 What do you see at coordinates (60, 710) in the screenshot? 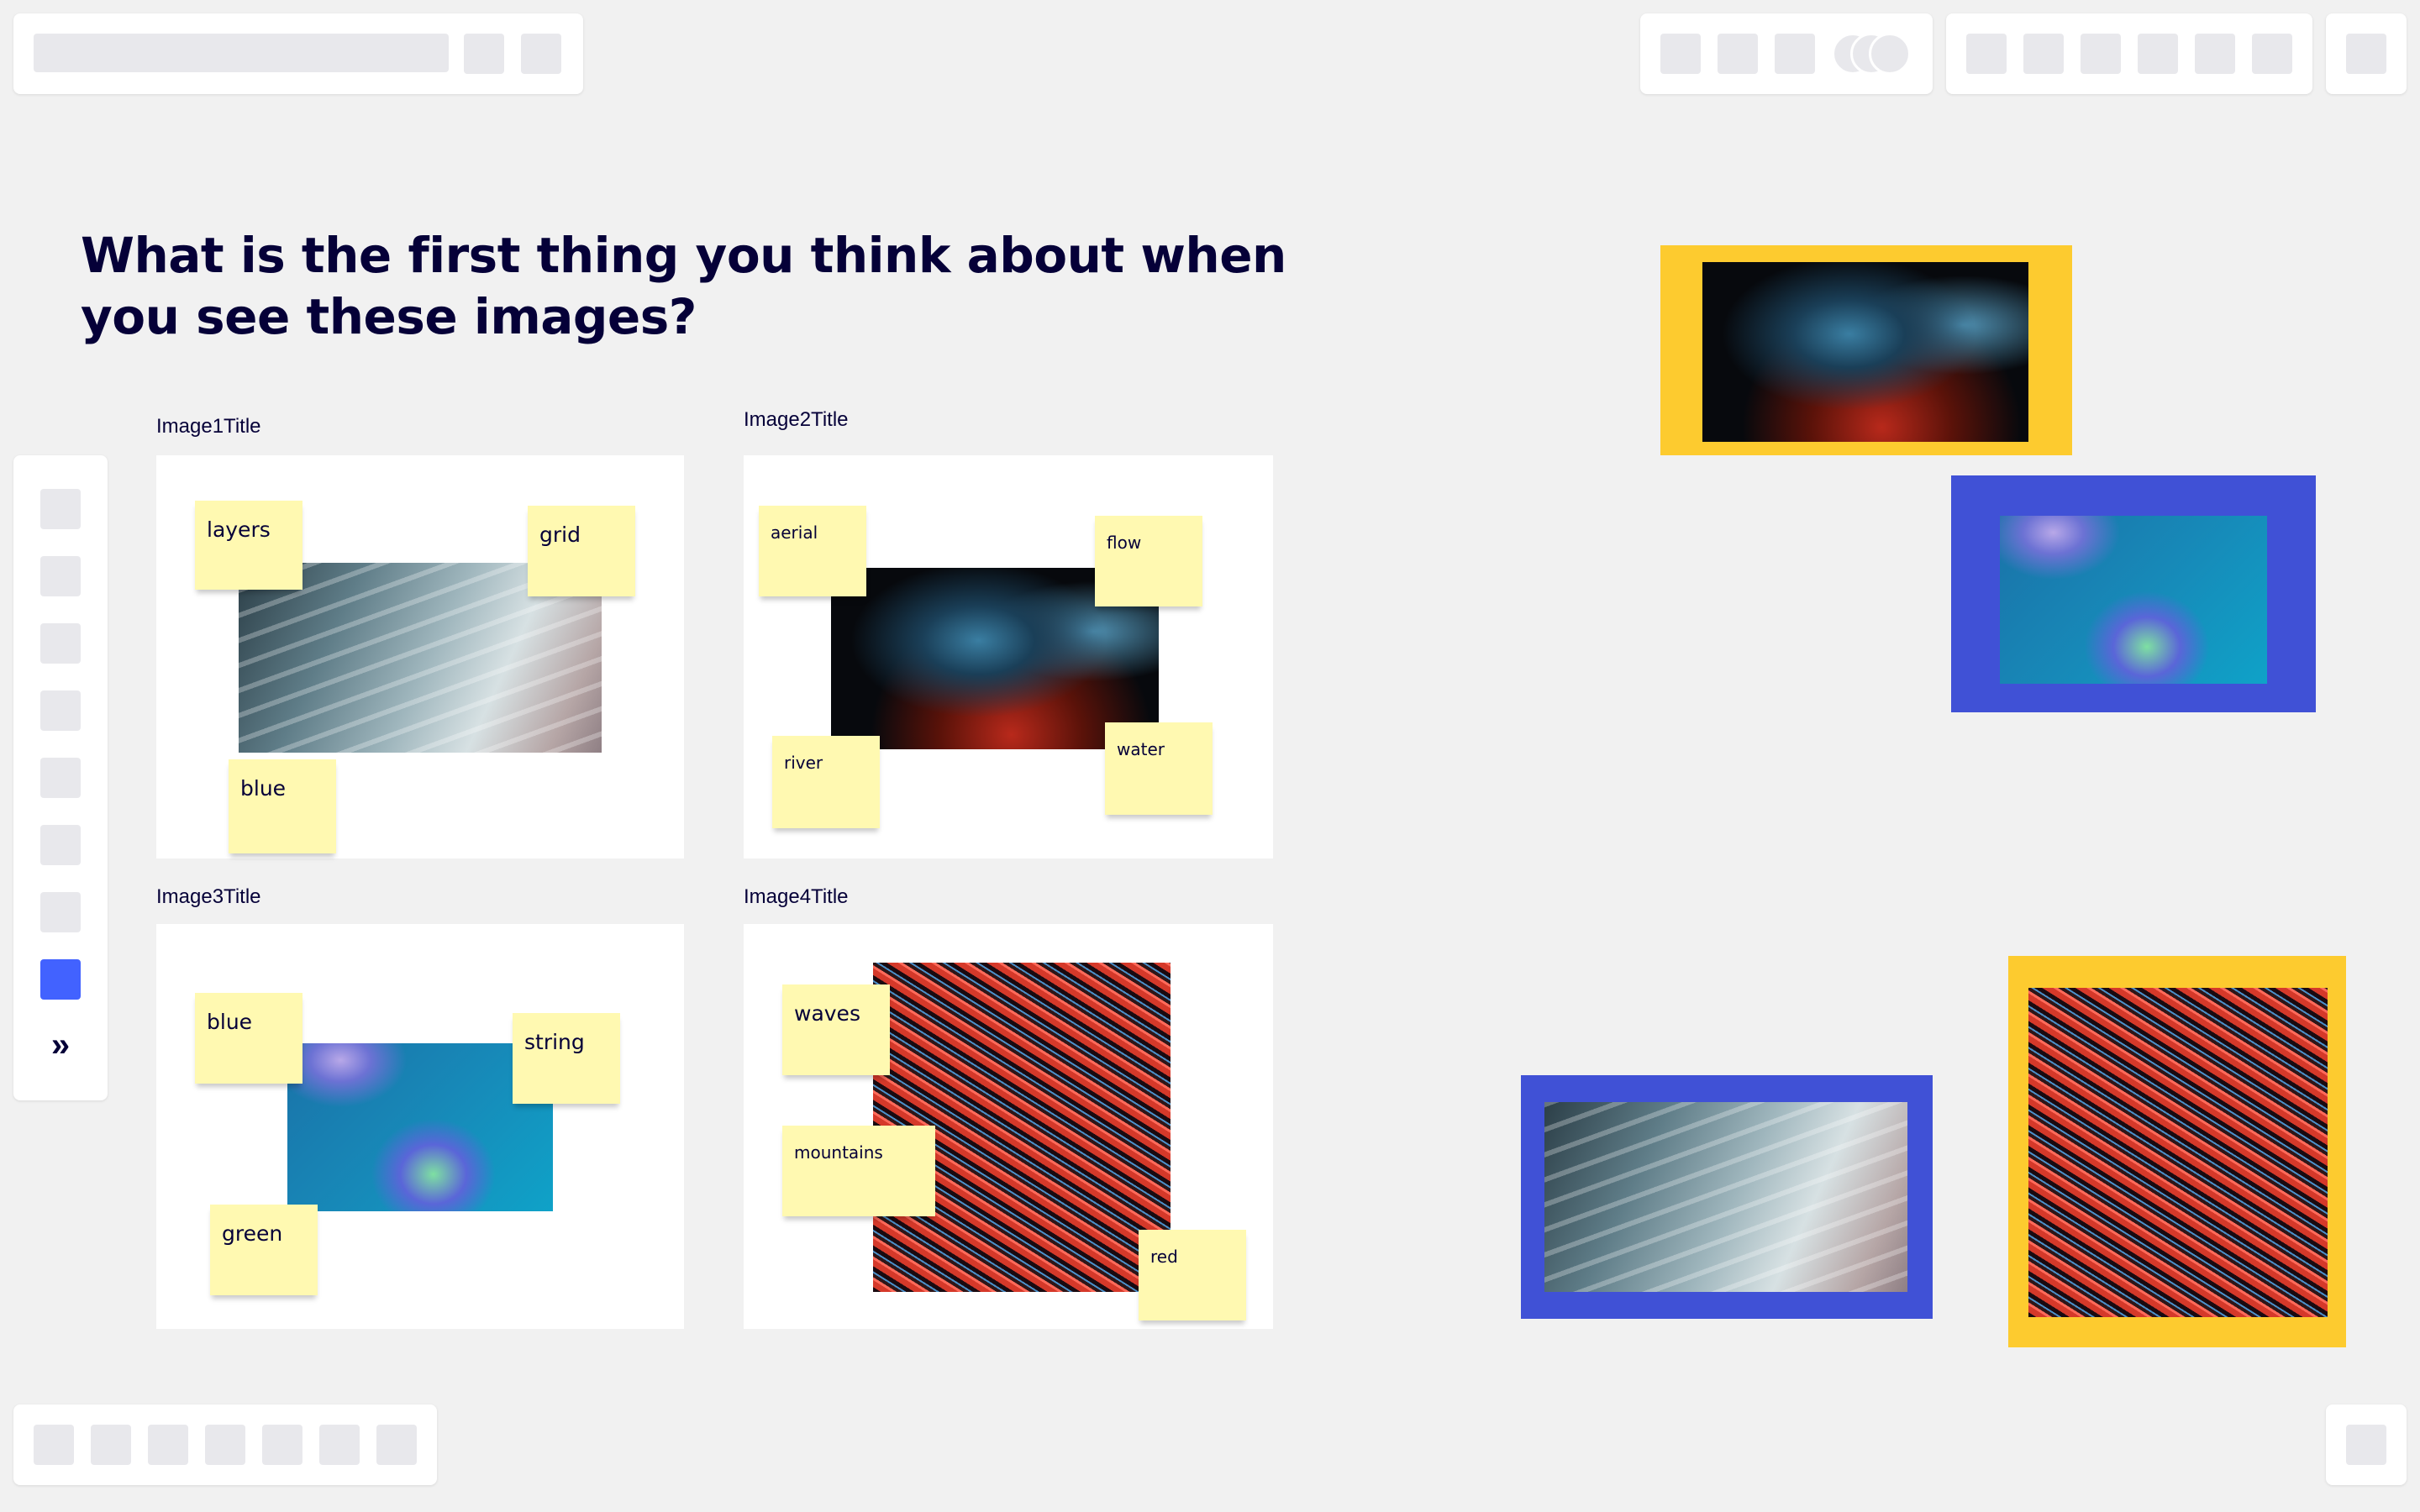
I see `shape-tool-icon` at bounding box center [60, 710].